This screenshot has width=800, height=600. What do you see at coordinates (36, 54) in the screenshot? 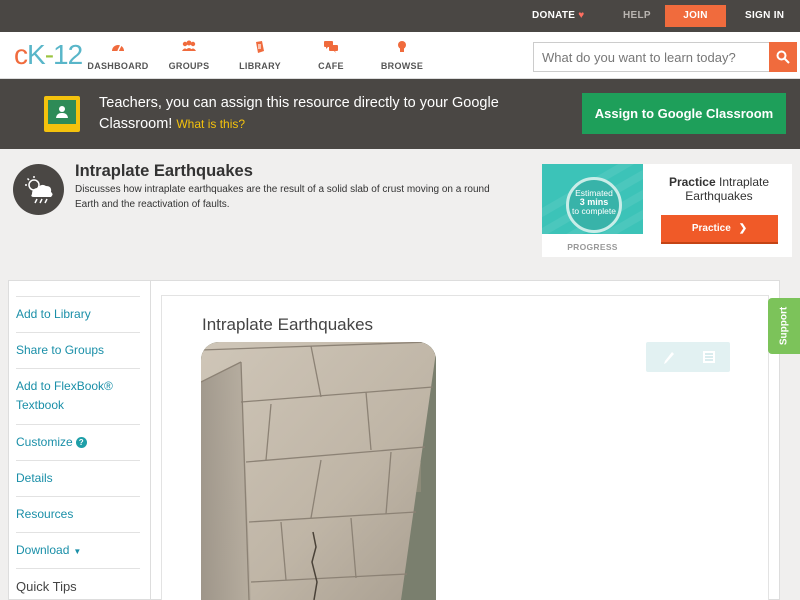
I see `logo-letter-k: K` at bounding box center [36, 54].